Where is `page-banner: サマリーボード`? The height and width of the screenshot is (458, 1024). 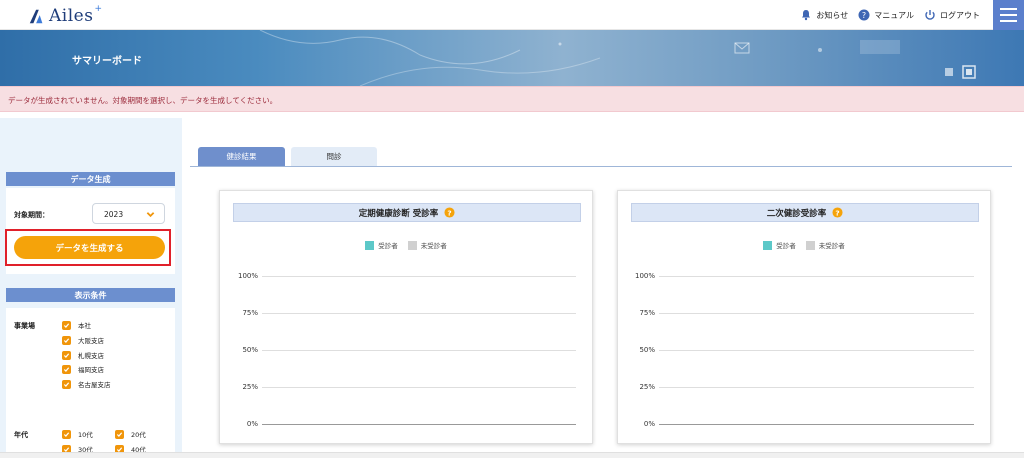 page-banner: サマリーボード is located at coordinates (512, 58).